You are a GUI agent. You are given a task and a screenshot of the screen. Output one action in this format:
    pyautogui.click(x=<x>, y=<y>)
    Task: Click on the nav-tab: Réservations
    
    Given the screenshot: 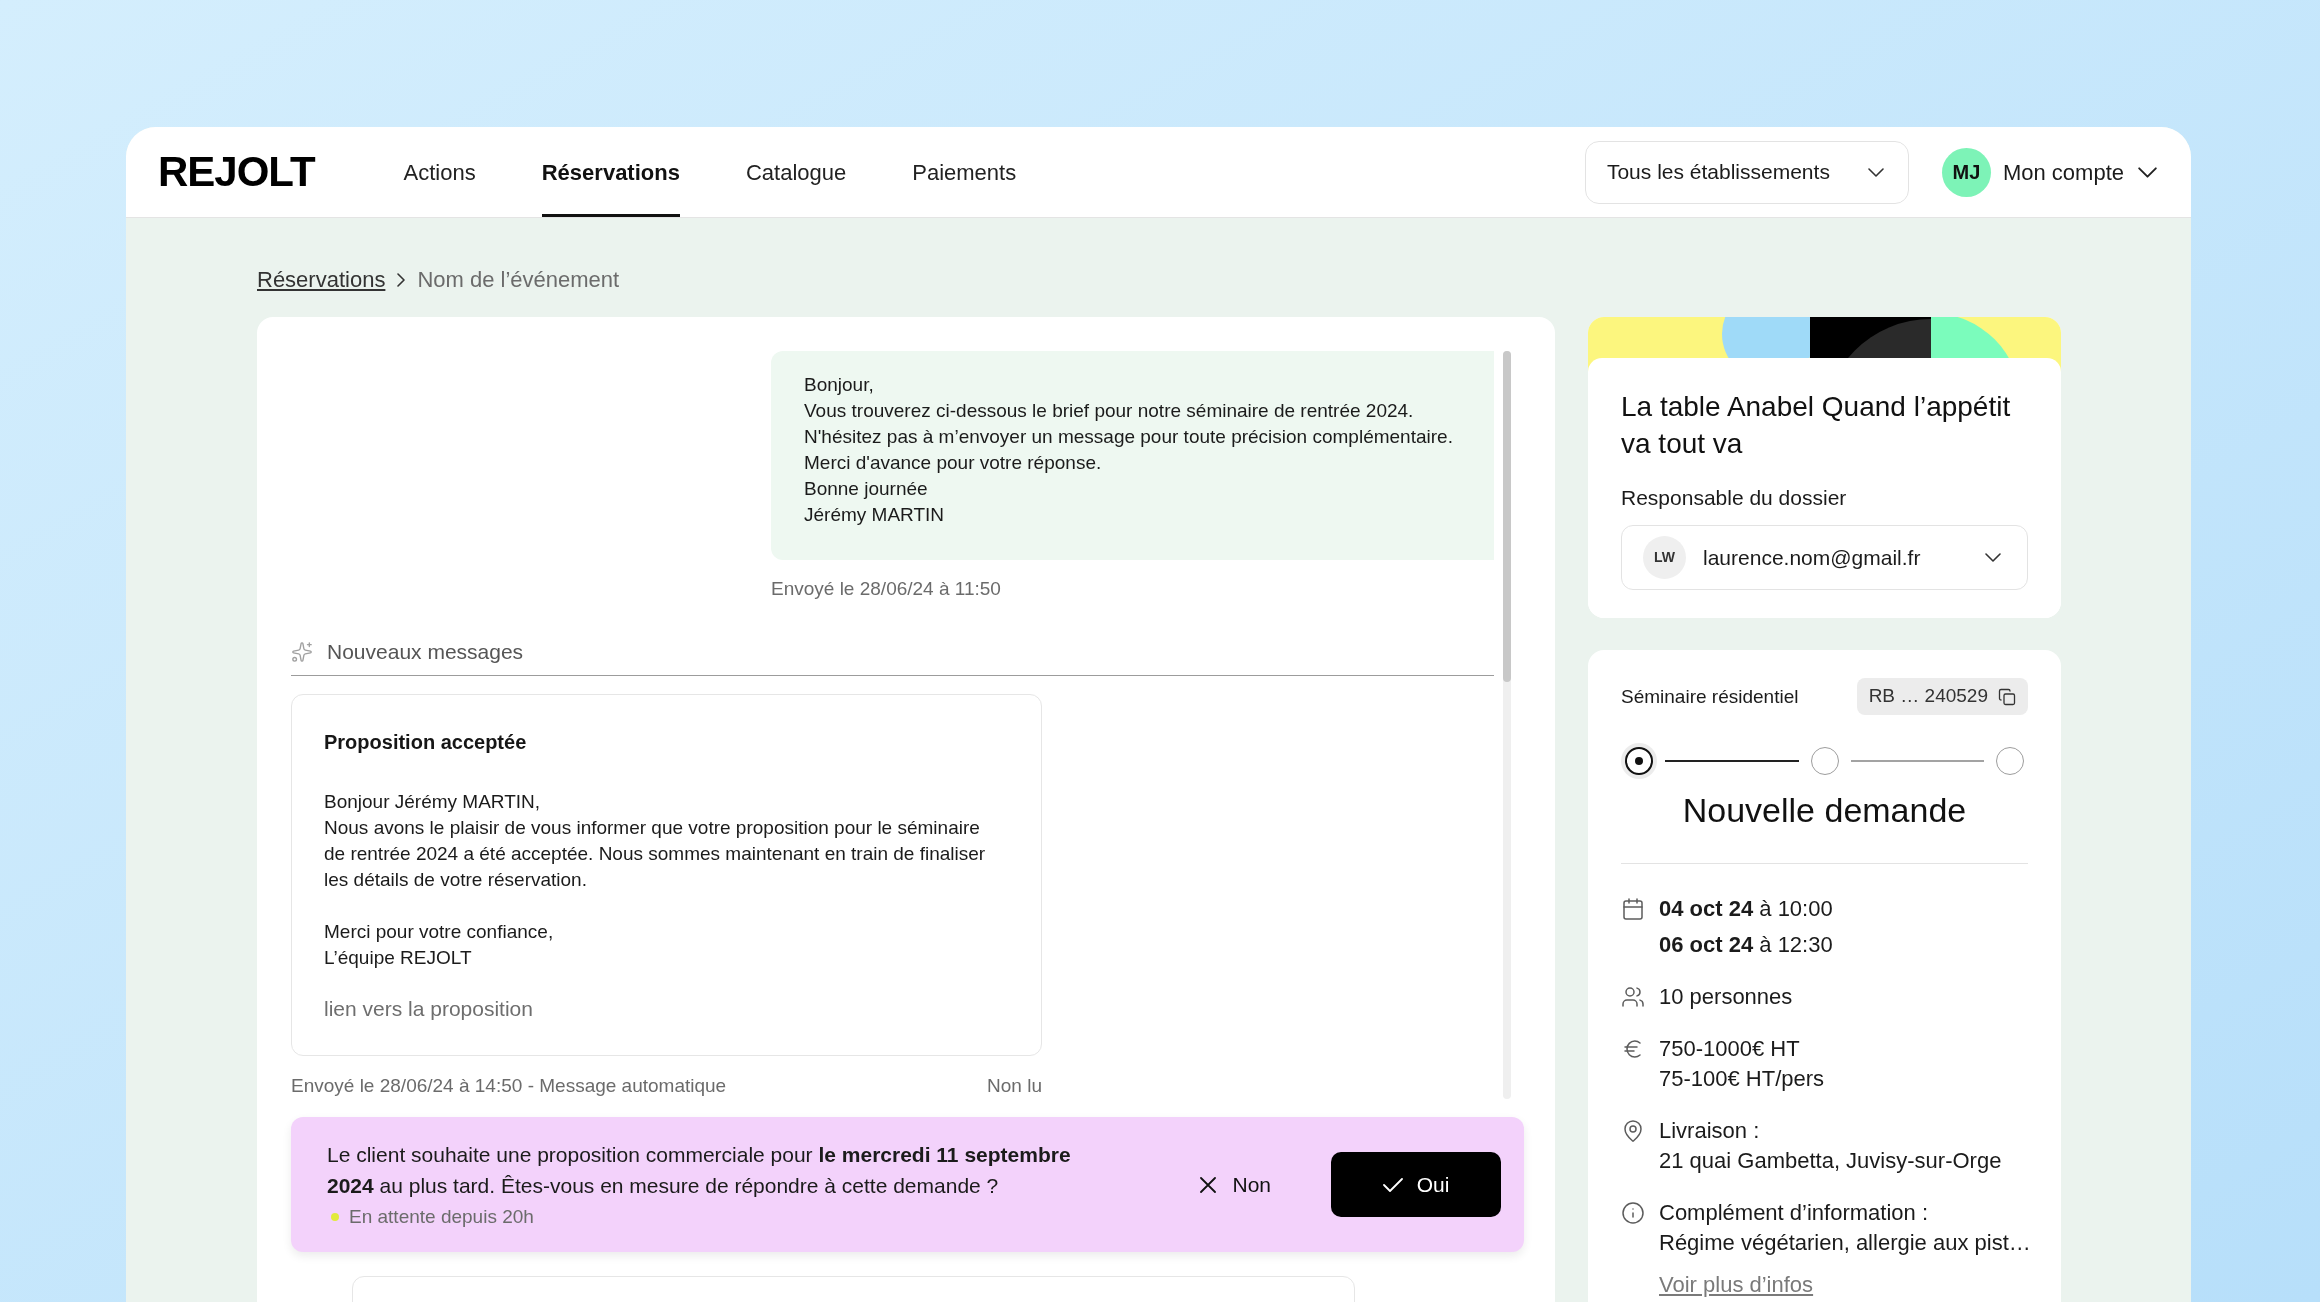 What is the action you would take?
    pyautogui.click(x=610, y=172)
    